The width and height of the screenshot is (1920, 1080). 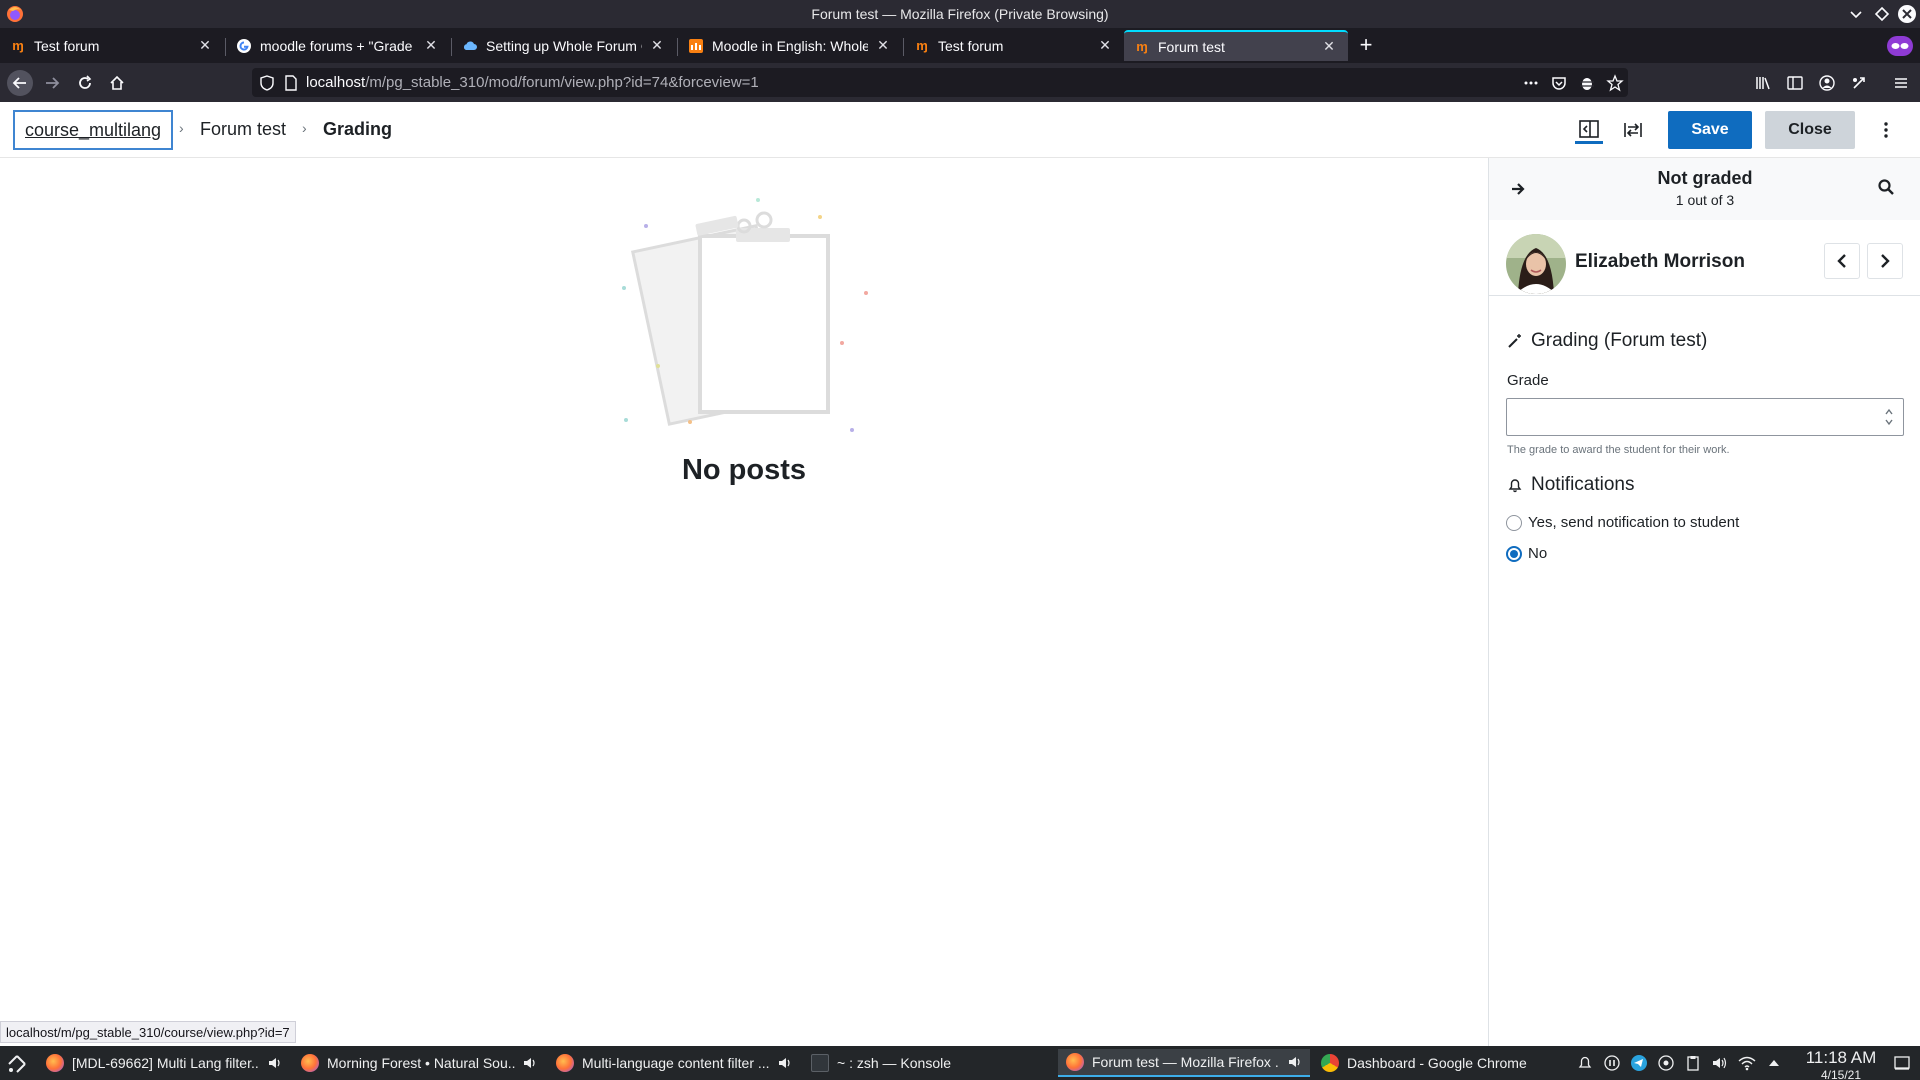 What do you see at coordinates (291, 83) in the screenshot?
I see `page-info-icon` at bounding box center [291, 83].